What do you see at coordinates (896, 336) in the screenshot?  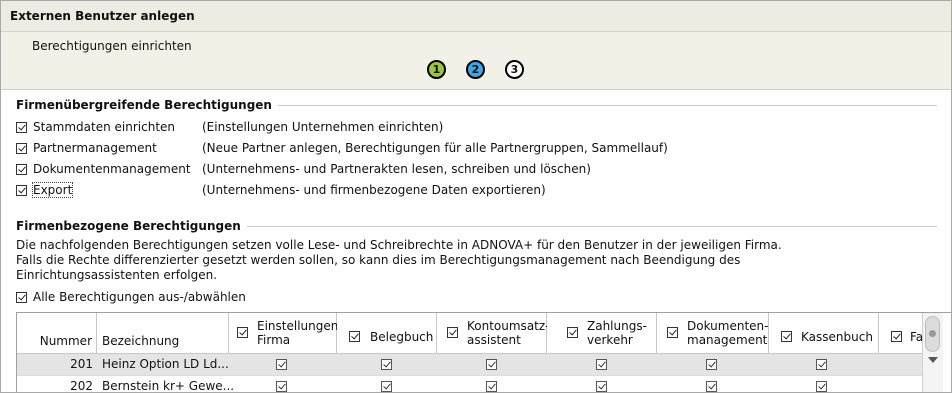 I see `column-fa-checkbox` at bounding box center [896, 336].